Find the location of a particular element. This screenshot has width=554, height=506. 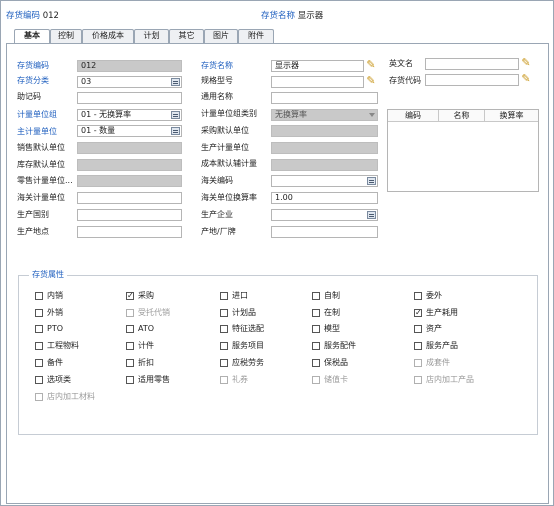

grid-header-rate: 换算率 is located at coordinates (511, 116).